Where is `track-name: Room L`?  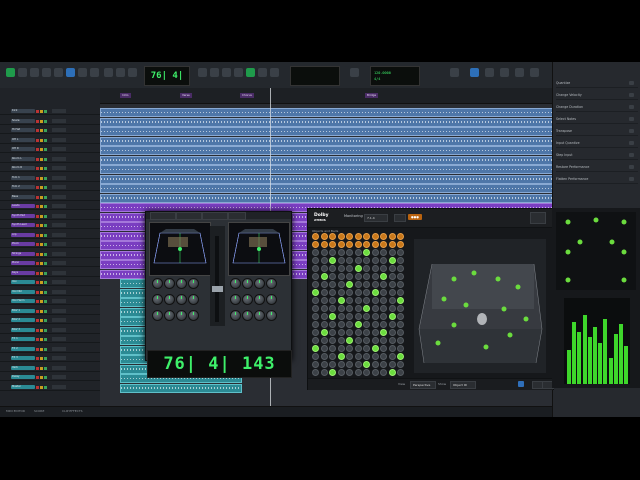 track-name: Room L is located at coordinates (23, 158).